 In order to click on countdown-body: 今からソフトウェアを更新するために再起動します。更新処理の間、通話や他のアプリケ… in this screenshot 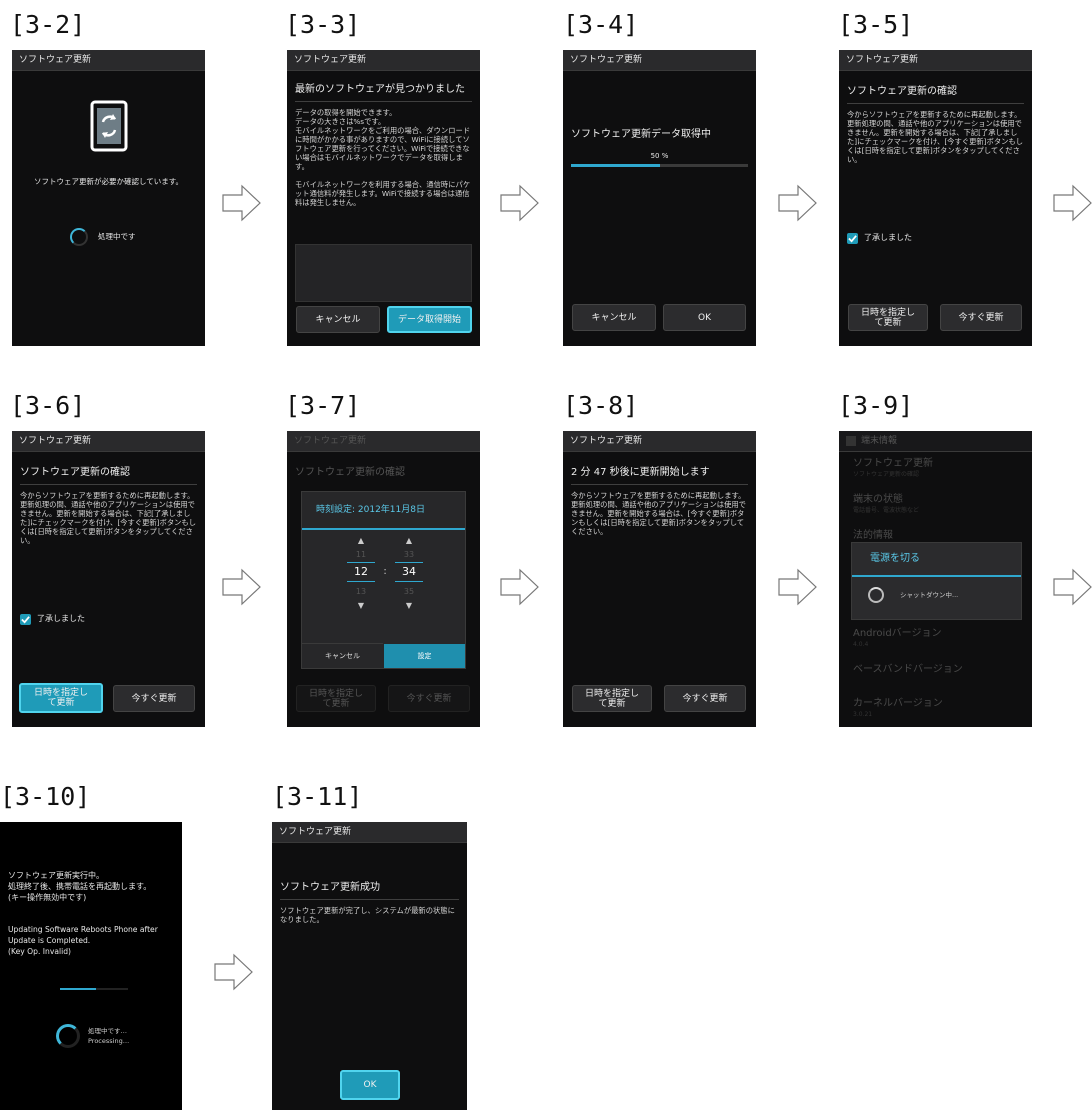, I will do `click(658, 513)`.